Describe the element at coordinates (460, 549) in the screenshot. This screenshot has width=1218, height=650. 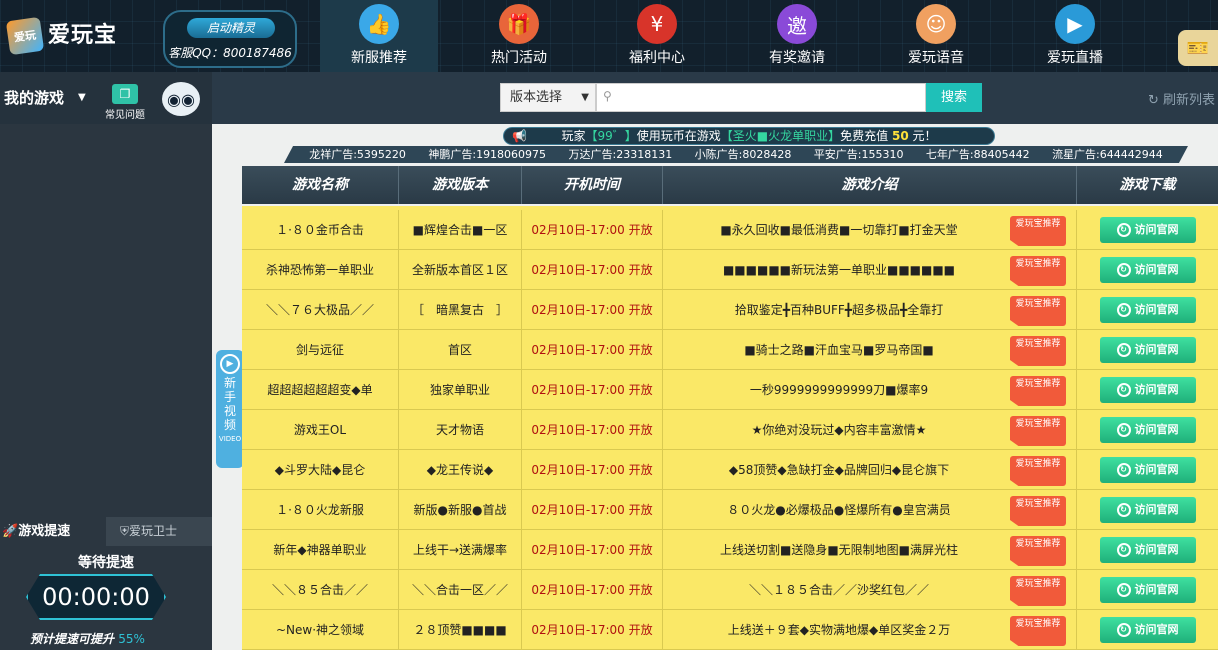
I see `game-version: 上线干→送满爆率` at that location.